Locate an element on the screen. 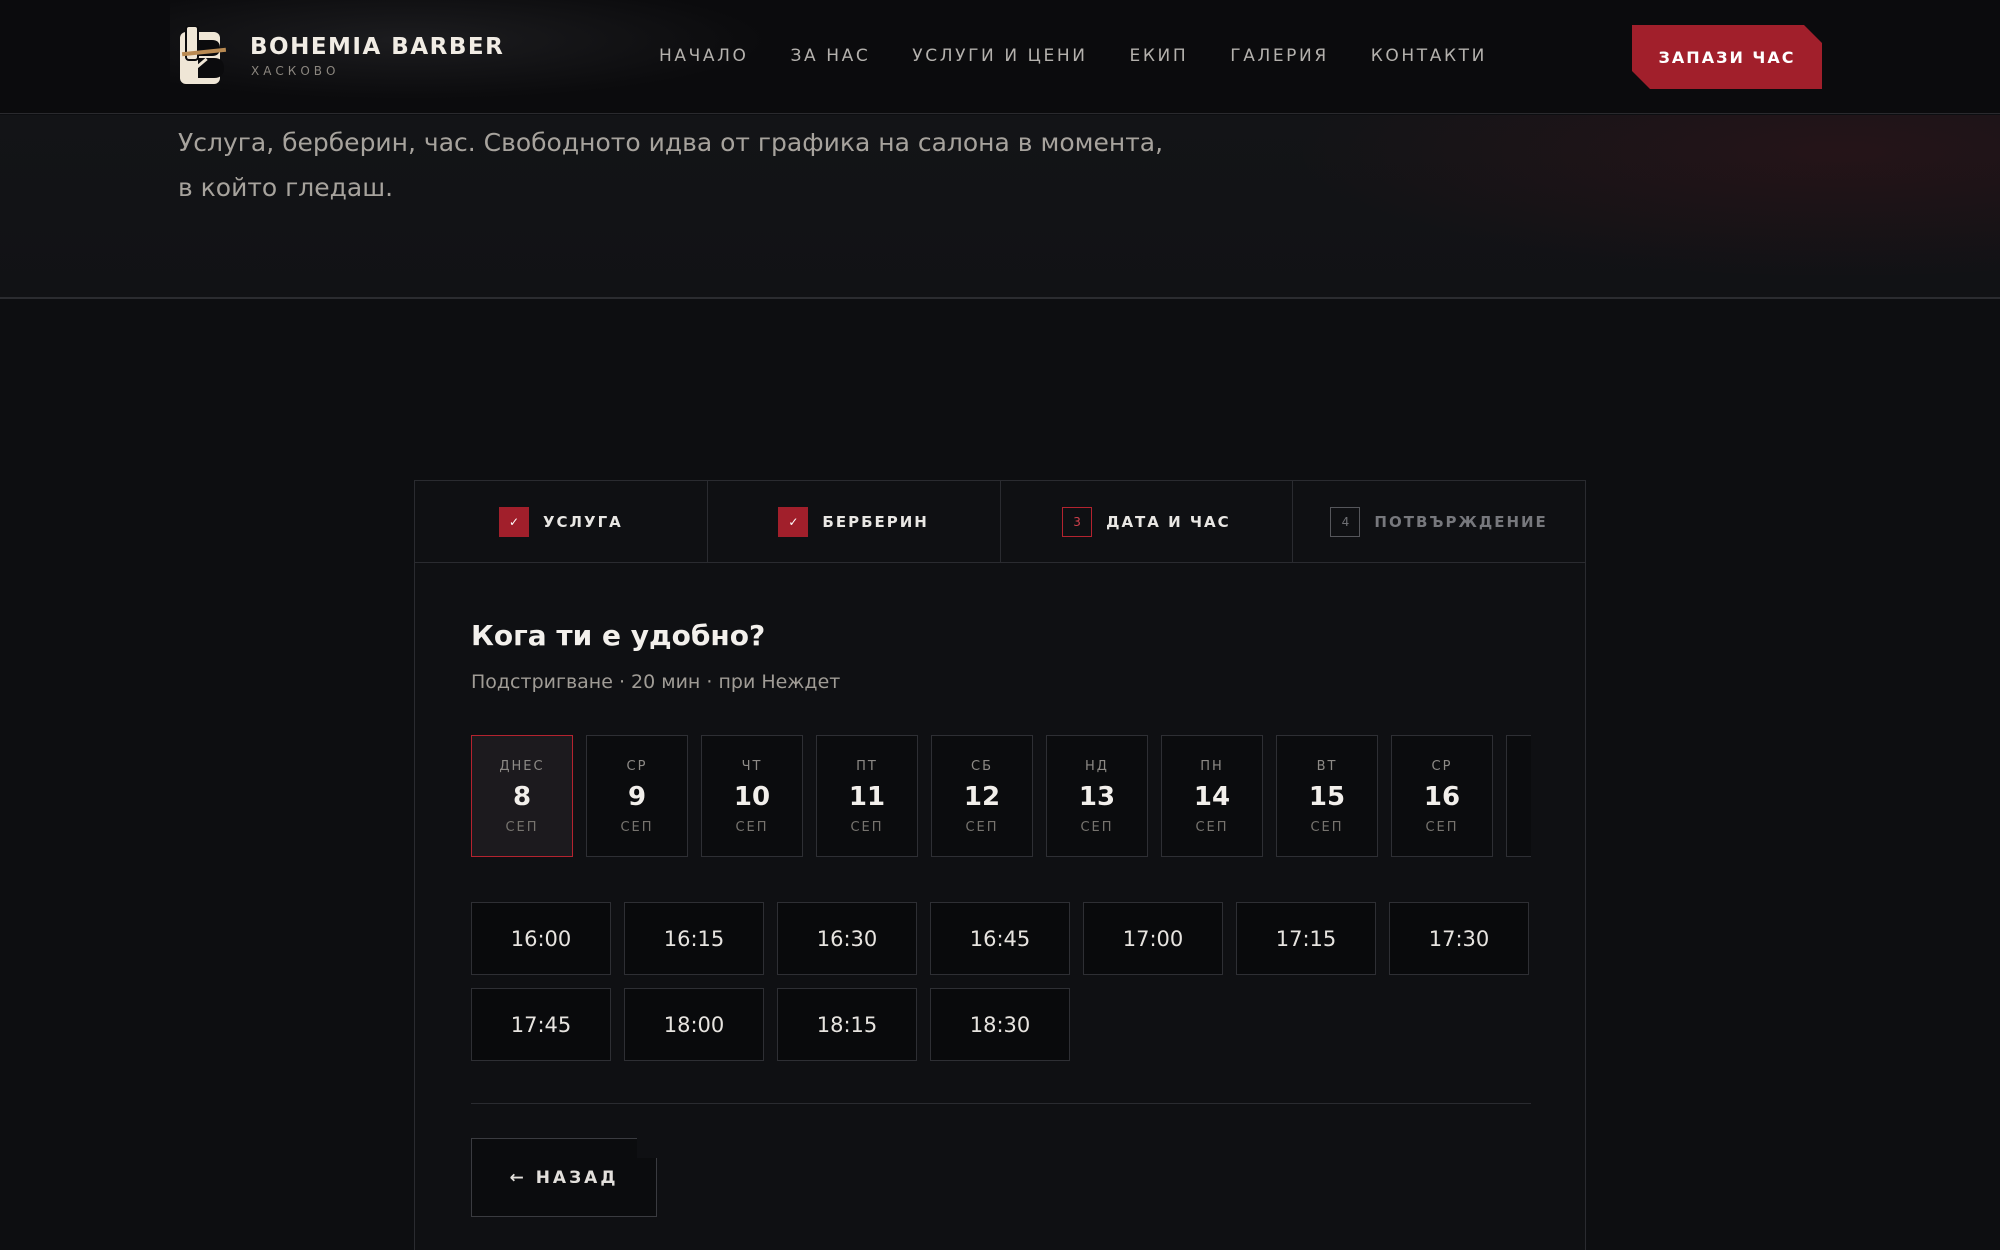  time-slot: 17:30 is located at coordinates (1459, 938).